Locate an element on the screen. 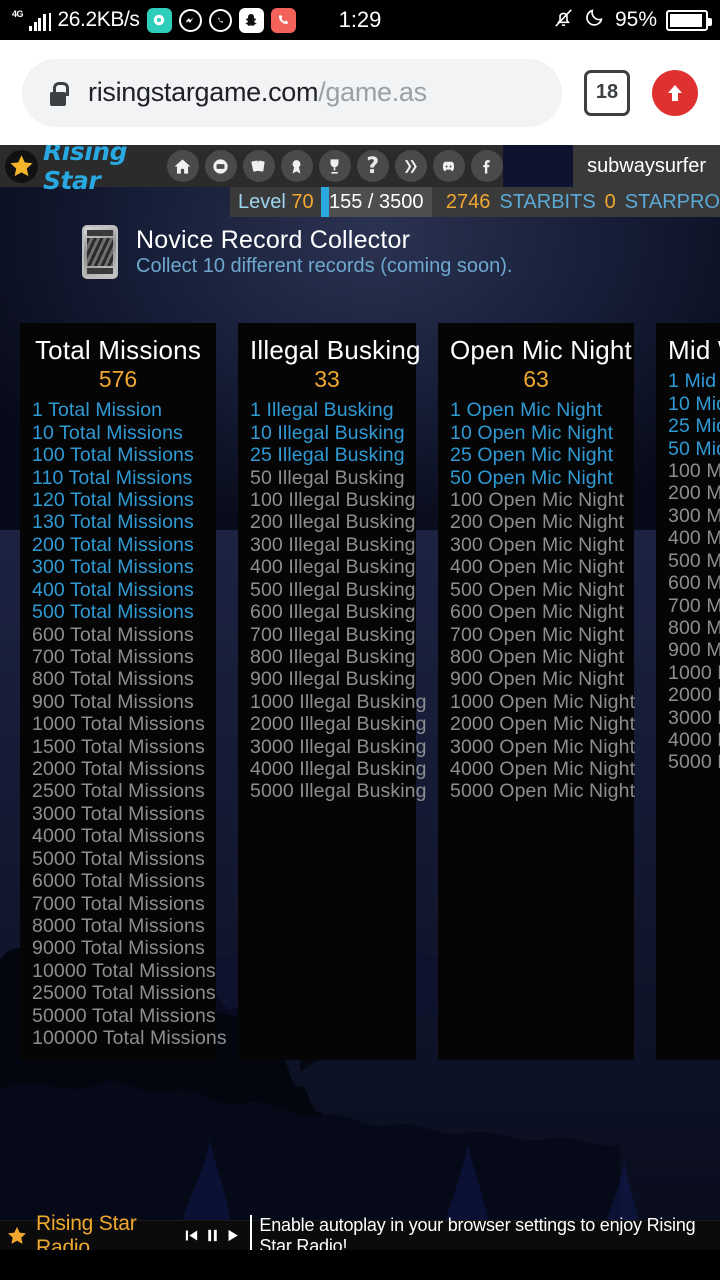 The image size is (720, 1280). achievement-item: 900 Total Missions is located at coordinates (113, 701).